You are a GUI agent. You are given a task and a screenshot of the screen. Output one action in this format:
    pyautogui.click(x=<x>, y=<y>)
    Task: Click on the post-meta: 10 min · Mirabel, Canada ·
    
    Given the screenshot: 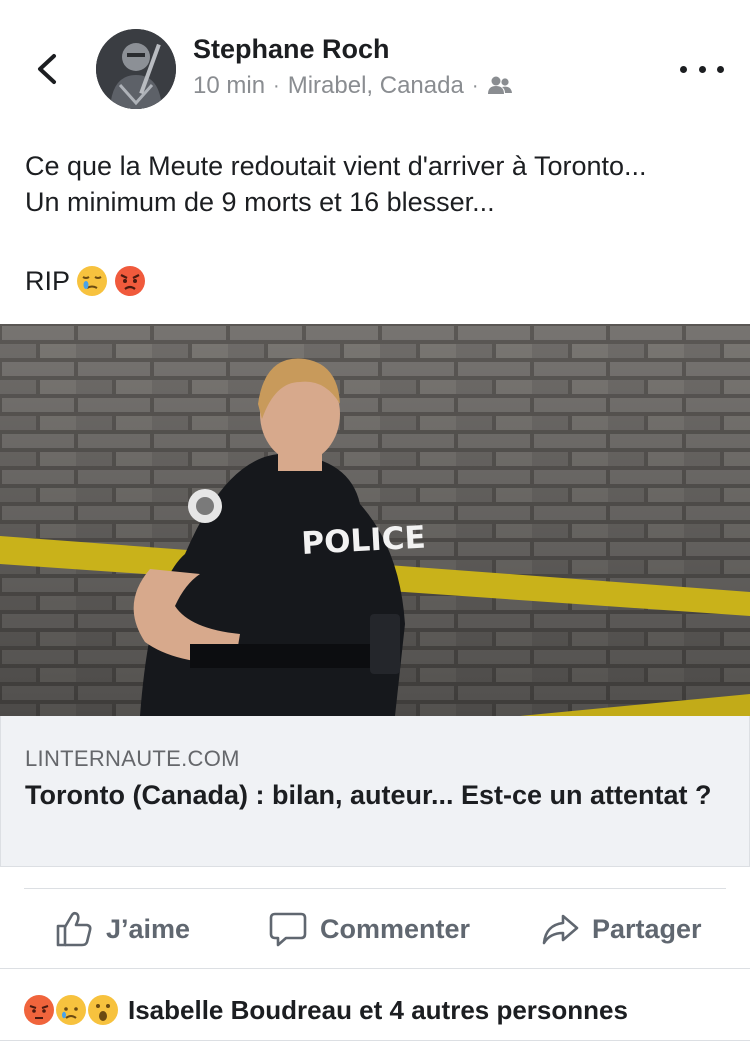 What is the action you would take?
    pyautogui.click(x=353, y=86)
    